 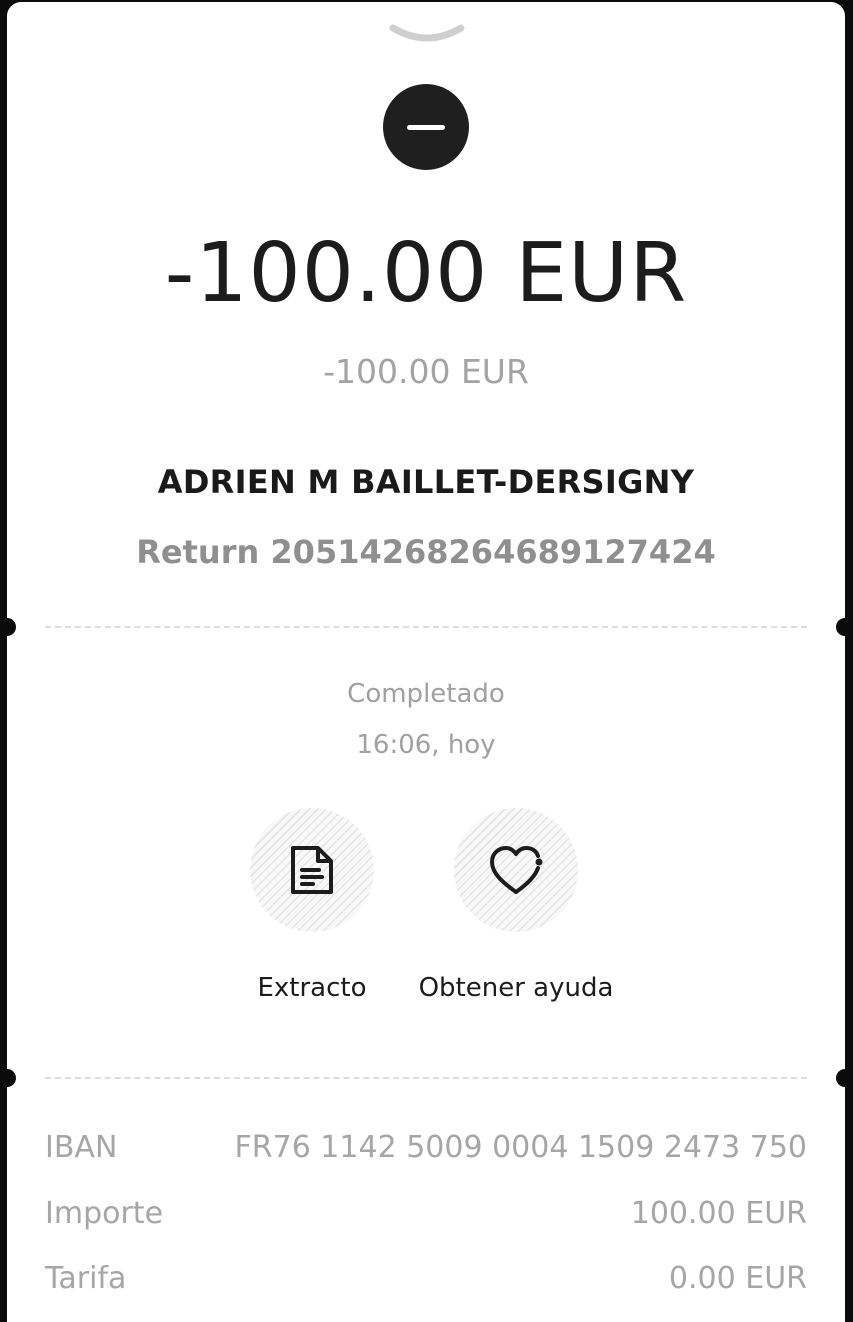 I want to click on statement-button-label: Extracto, so click(x=312, y=988).